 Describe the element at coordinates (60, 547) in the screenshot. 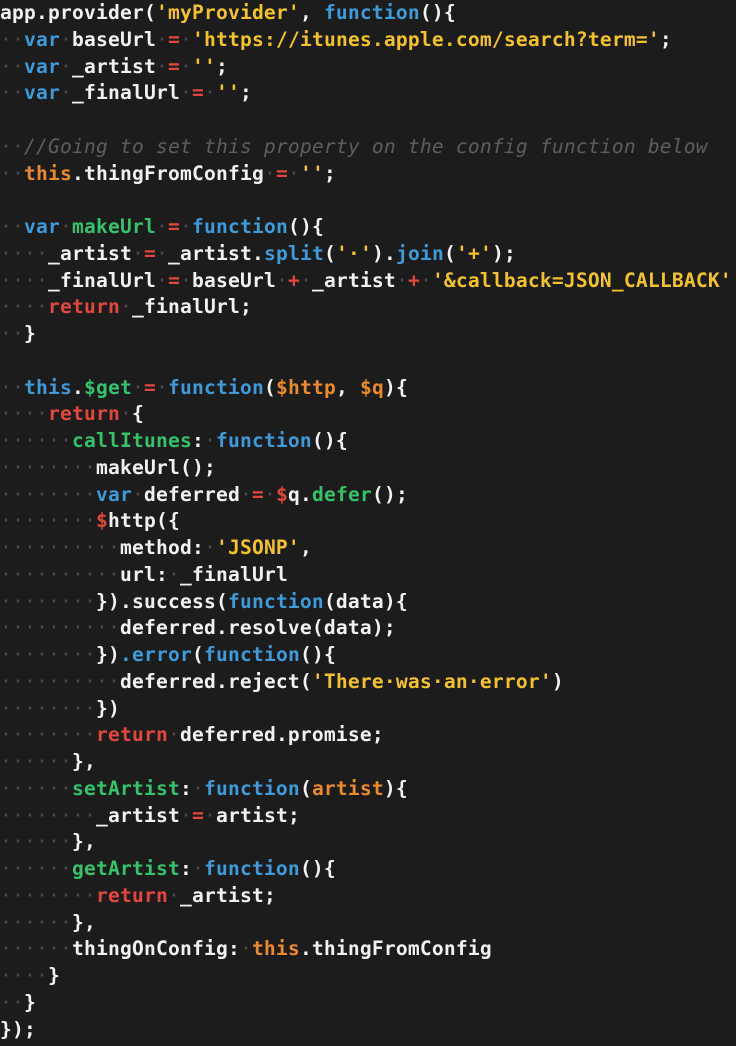

I see `whitespace-marker: ··········` at that location.